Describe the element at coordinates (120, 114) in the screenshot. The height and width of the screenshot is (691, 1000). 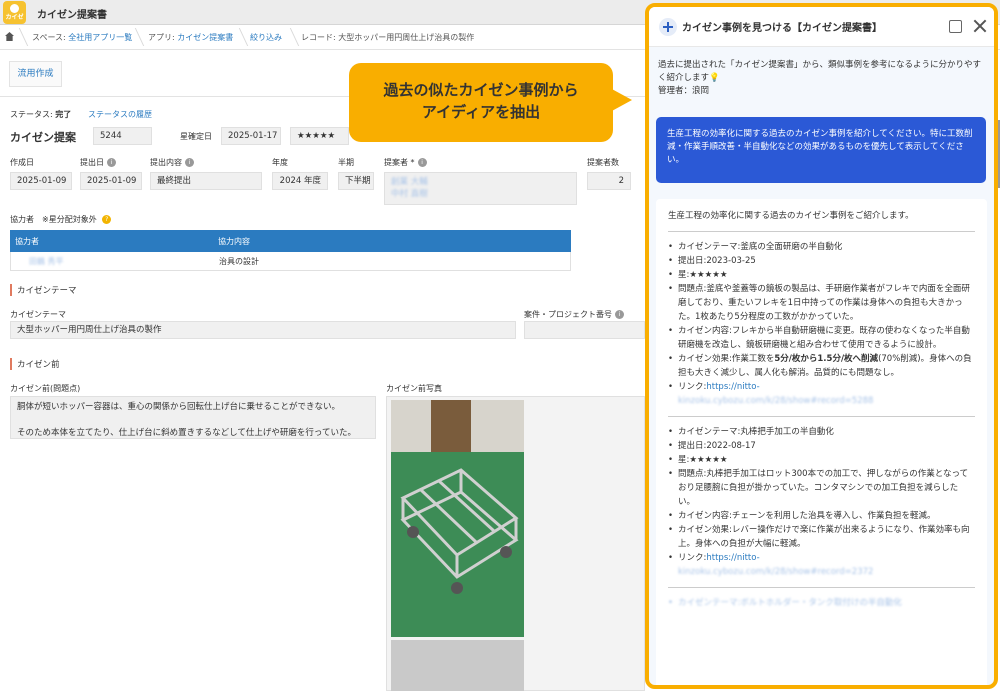
I see `status-history-link: ステータスの履歴` at that location.